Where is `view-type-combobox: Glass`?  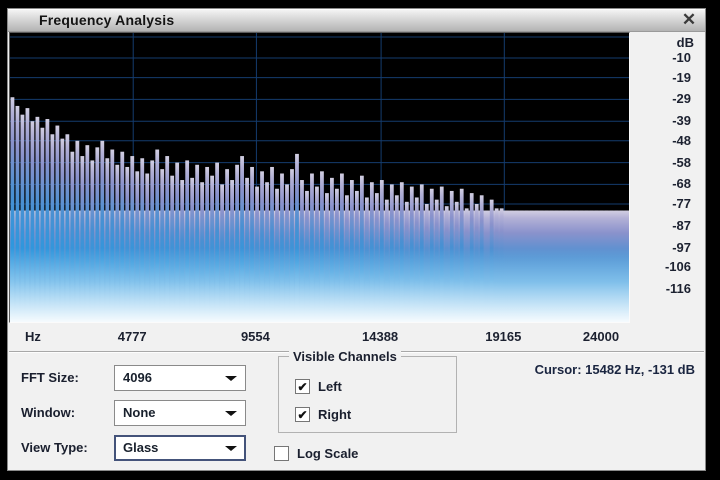
view-type-combobox: Glass is located at coordinates (180, 448).